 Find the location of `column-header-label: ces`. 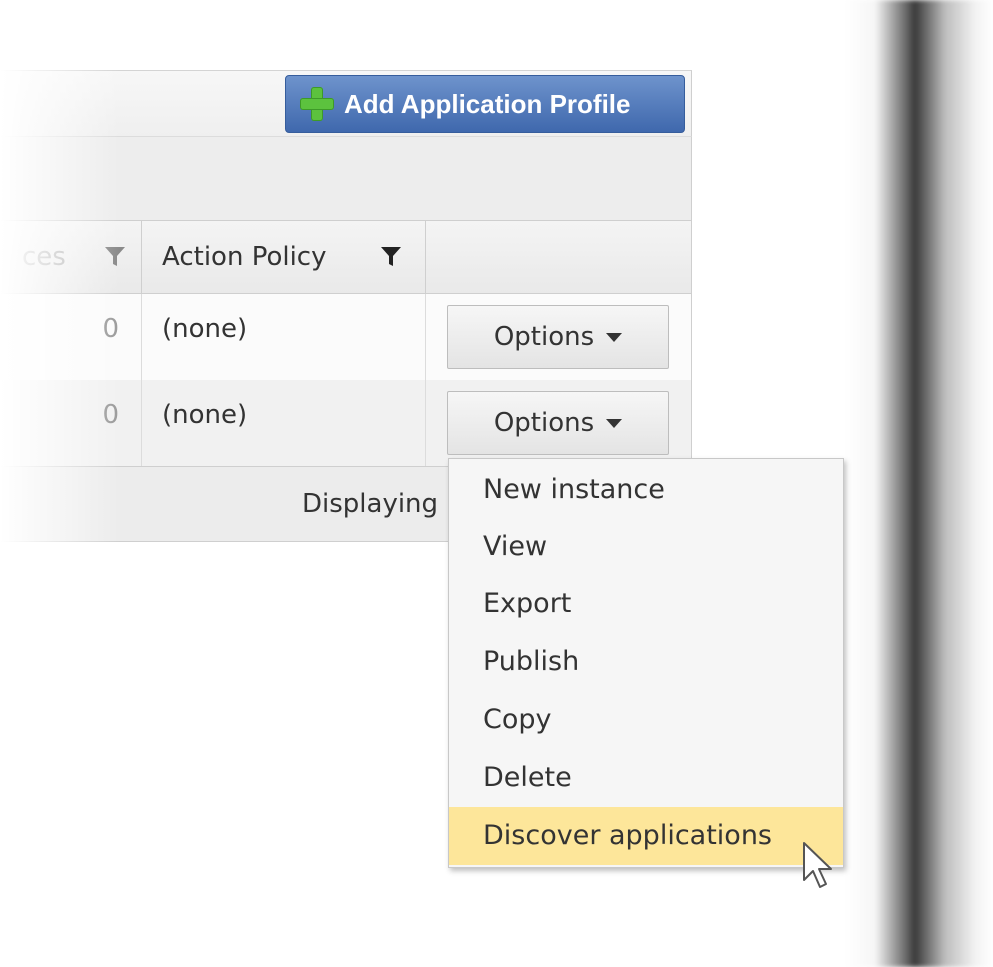

column-header-label: ces is located at coordinates (44, 257).